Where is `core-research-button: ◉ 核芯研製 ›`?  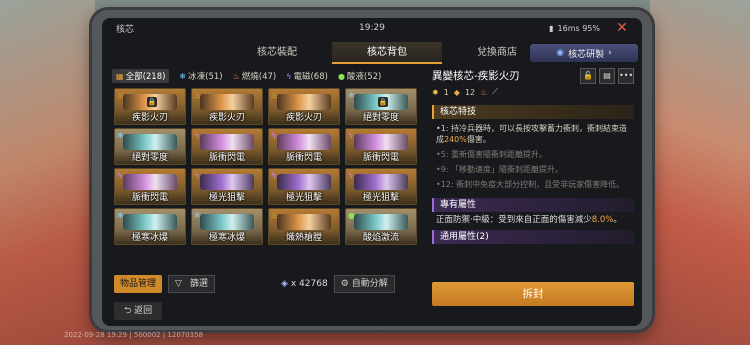
core-research-button: ◉ 核芯研製 › is located at coordinates (584, 53).